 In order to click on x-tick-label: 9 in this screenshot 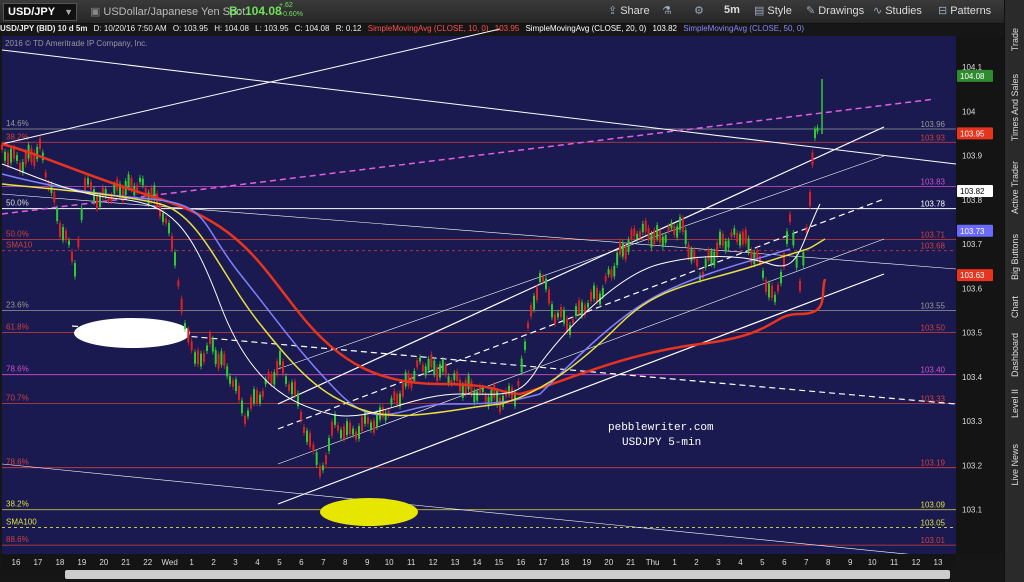, I will do `click(850, 562)`.